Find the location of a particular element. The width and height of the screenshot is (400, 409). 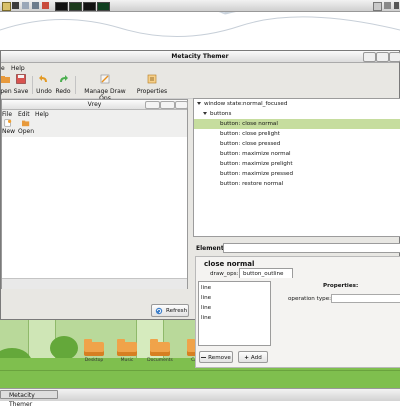

properties-icon is located at coordinates (152, 79).